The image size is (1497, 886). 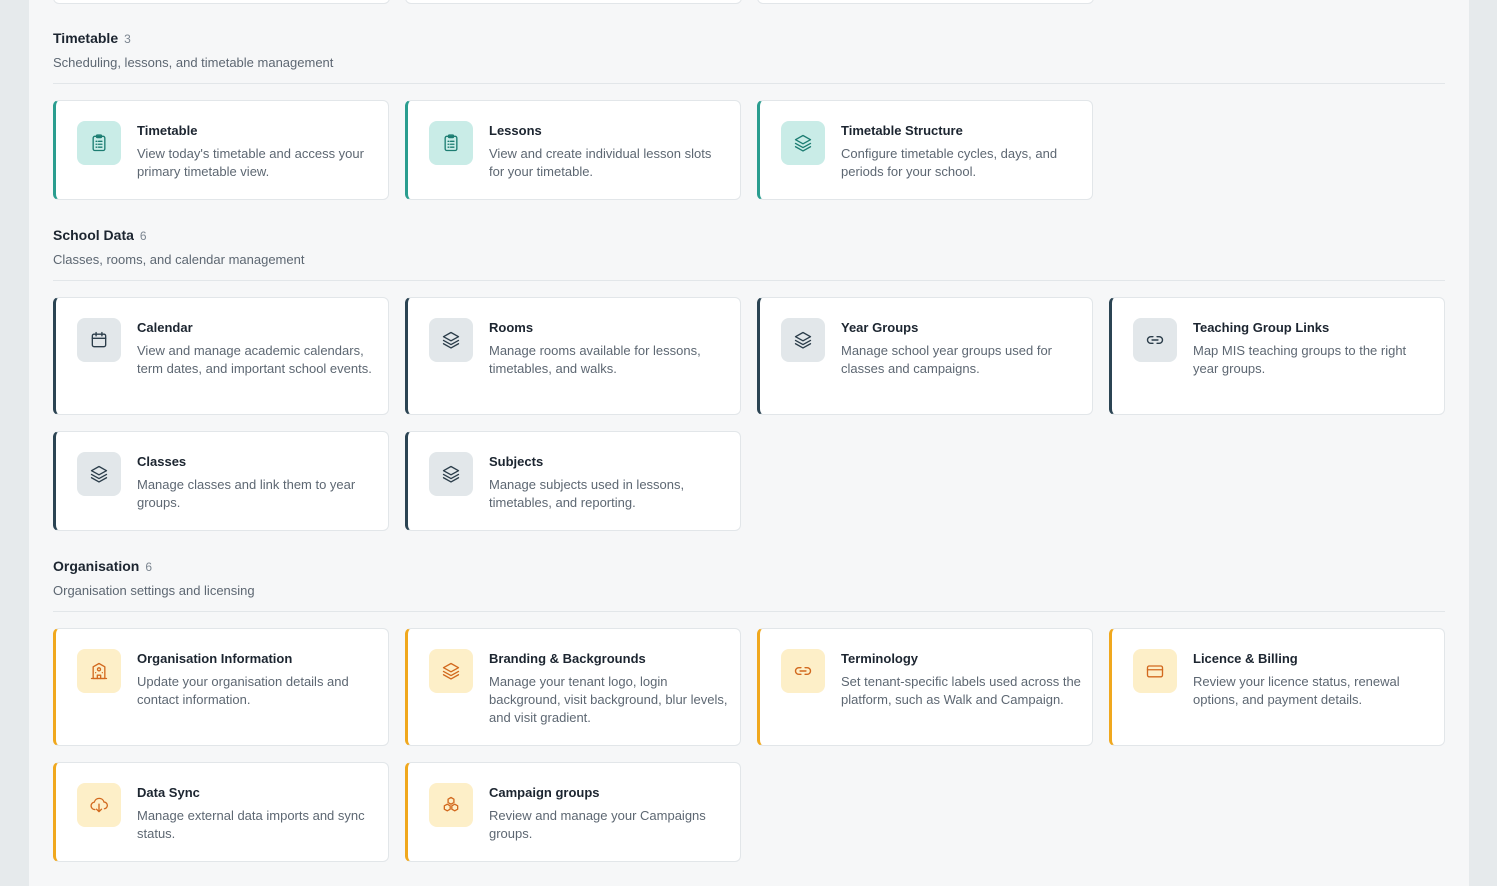 I want to click on cloud-download-icon, so click(x=99, y=805).